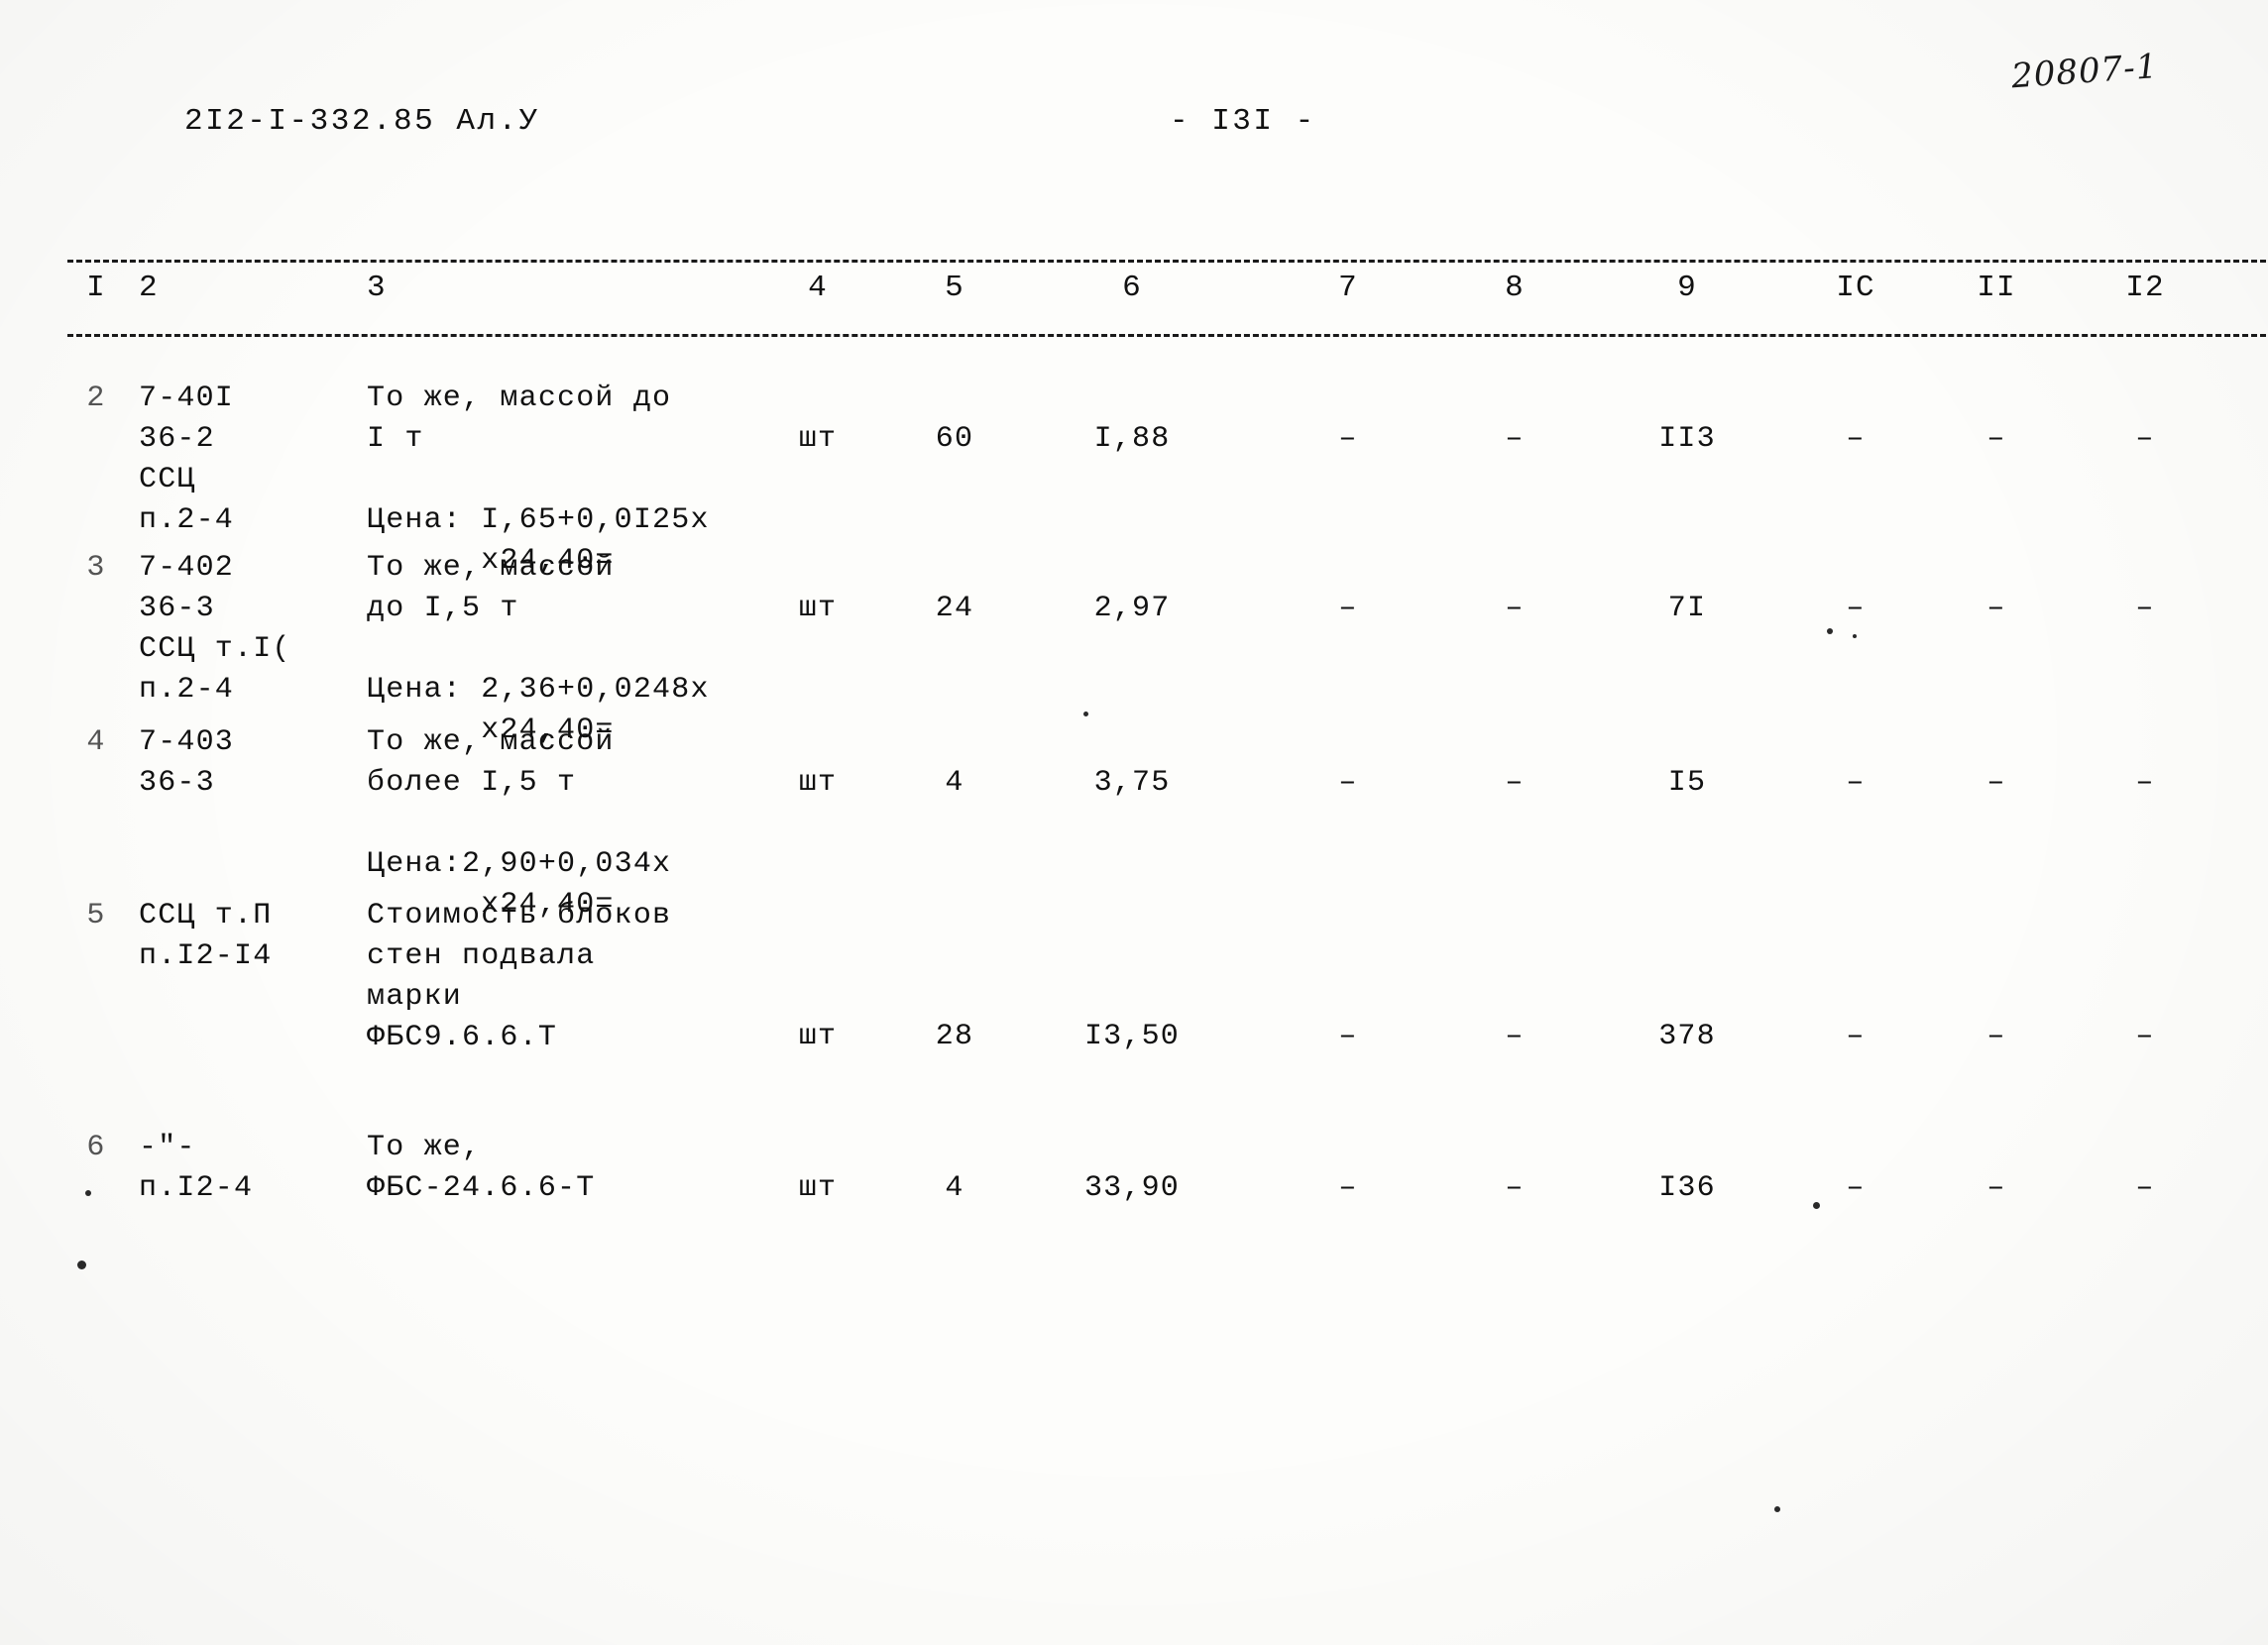  I want to click on column-header-12: I2, so click(2145, 288).